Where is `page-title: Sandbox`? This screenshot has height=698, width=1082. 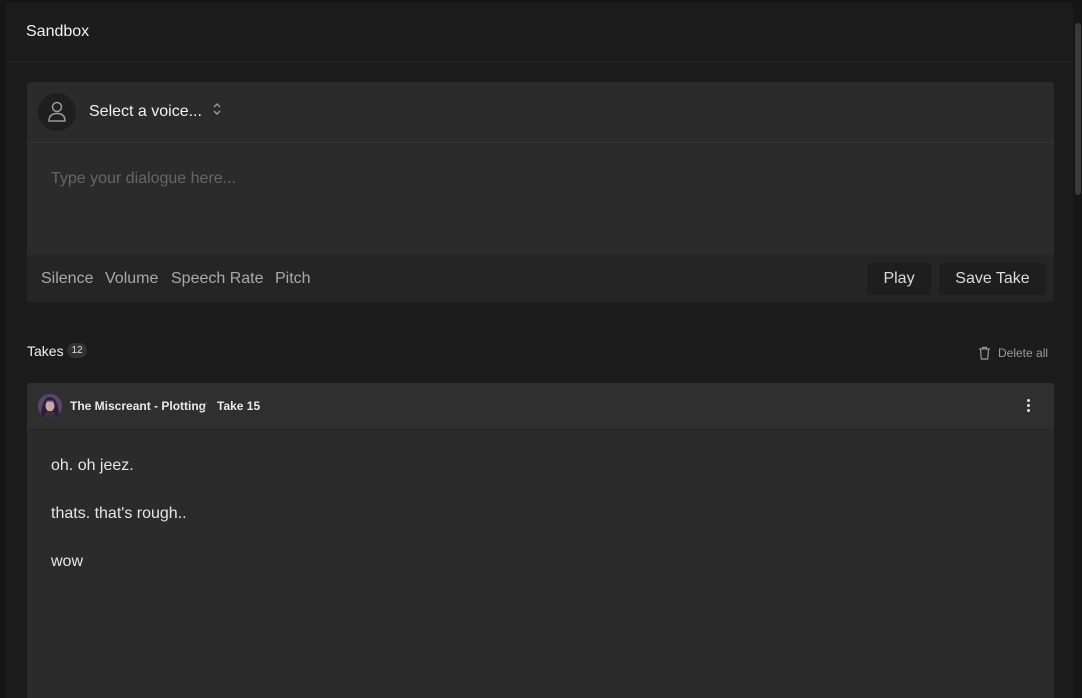
page-title: Sandbox is located at coordinates (58, 31).